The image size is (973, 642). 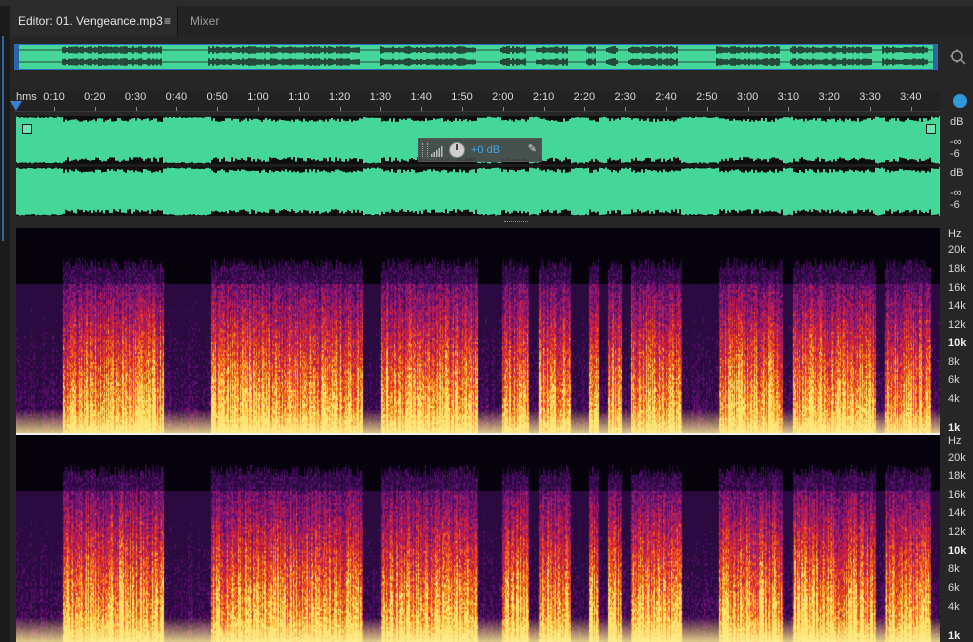 I want to click on ruler-tick-label: 1:10, so click(x=299, y=97).